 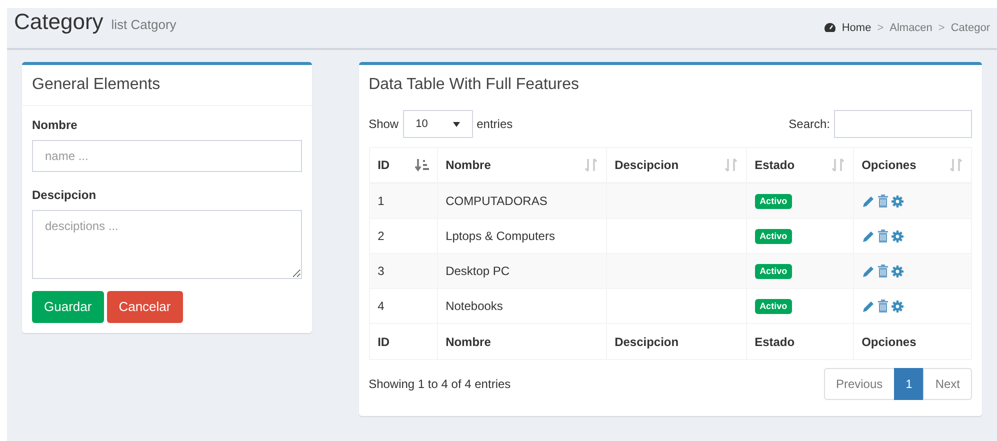 I want to click on table-info: Showing 1 to 4 of 4 entries, so click(x=439, y=384).